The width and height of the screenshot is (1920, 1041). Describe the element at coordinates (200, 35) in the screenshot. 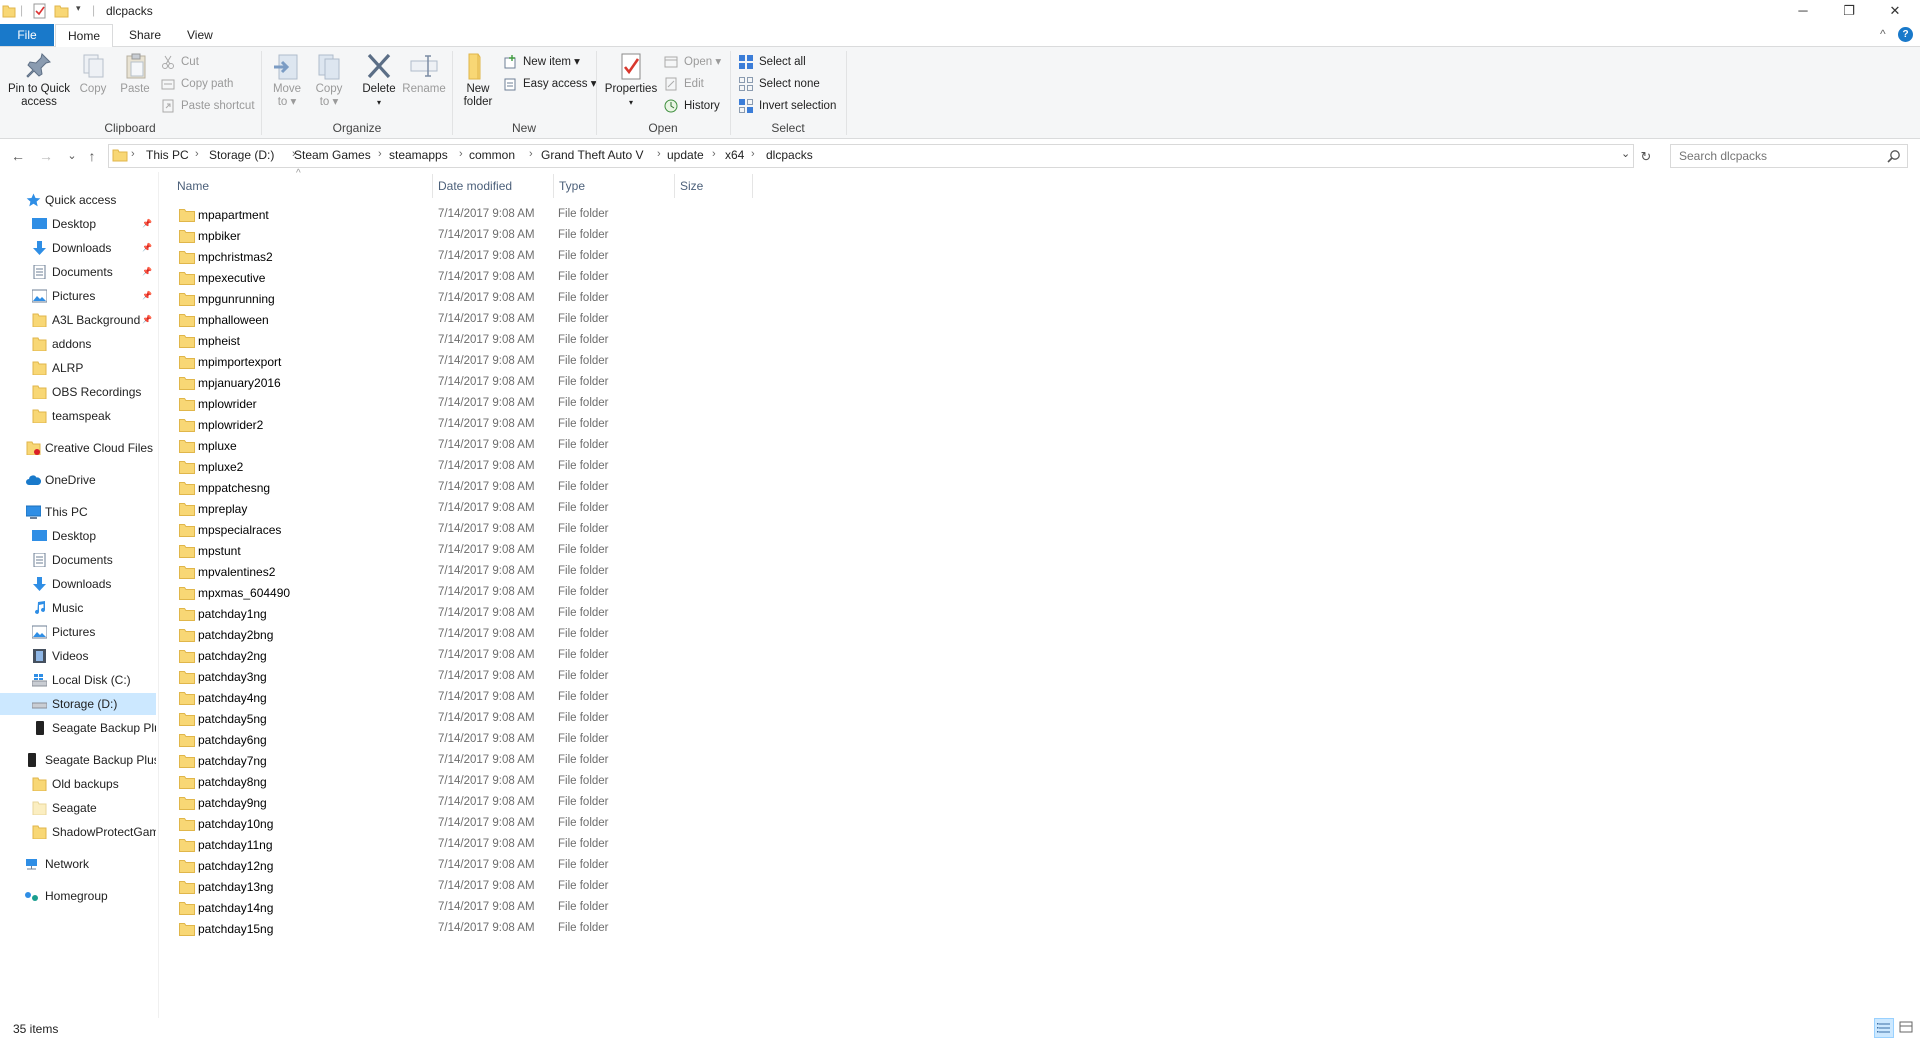

I see `tab-view: View` at that location.